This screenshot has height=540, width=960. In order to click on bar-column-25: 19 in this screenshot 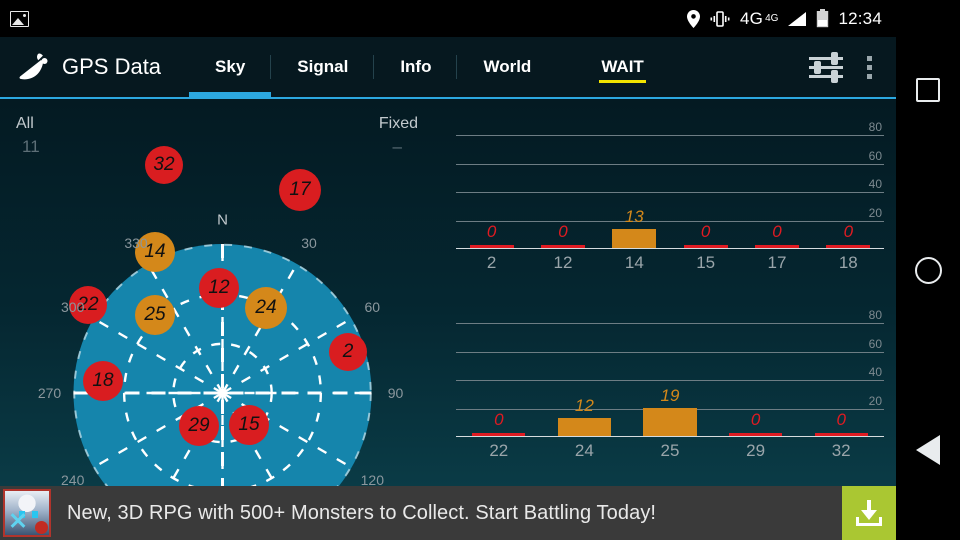, I will do `click(670, 372)`.